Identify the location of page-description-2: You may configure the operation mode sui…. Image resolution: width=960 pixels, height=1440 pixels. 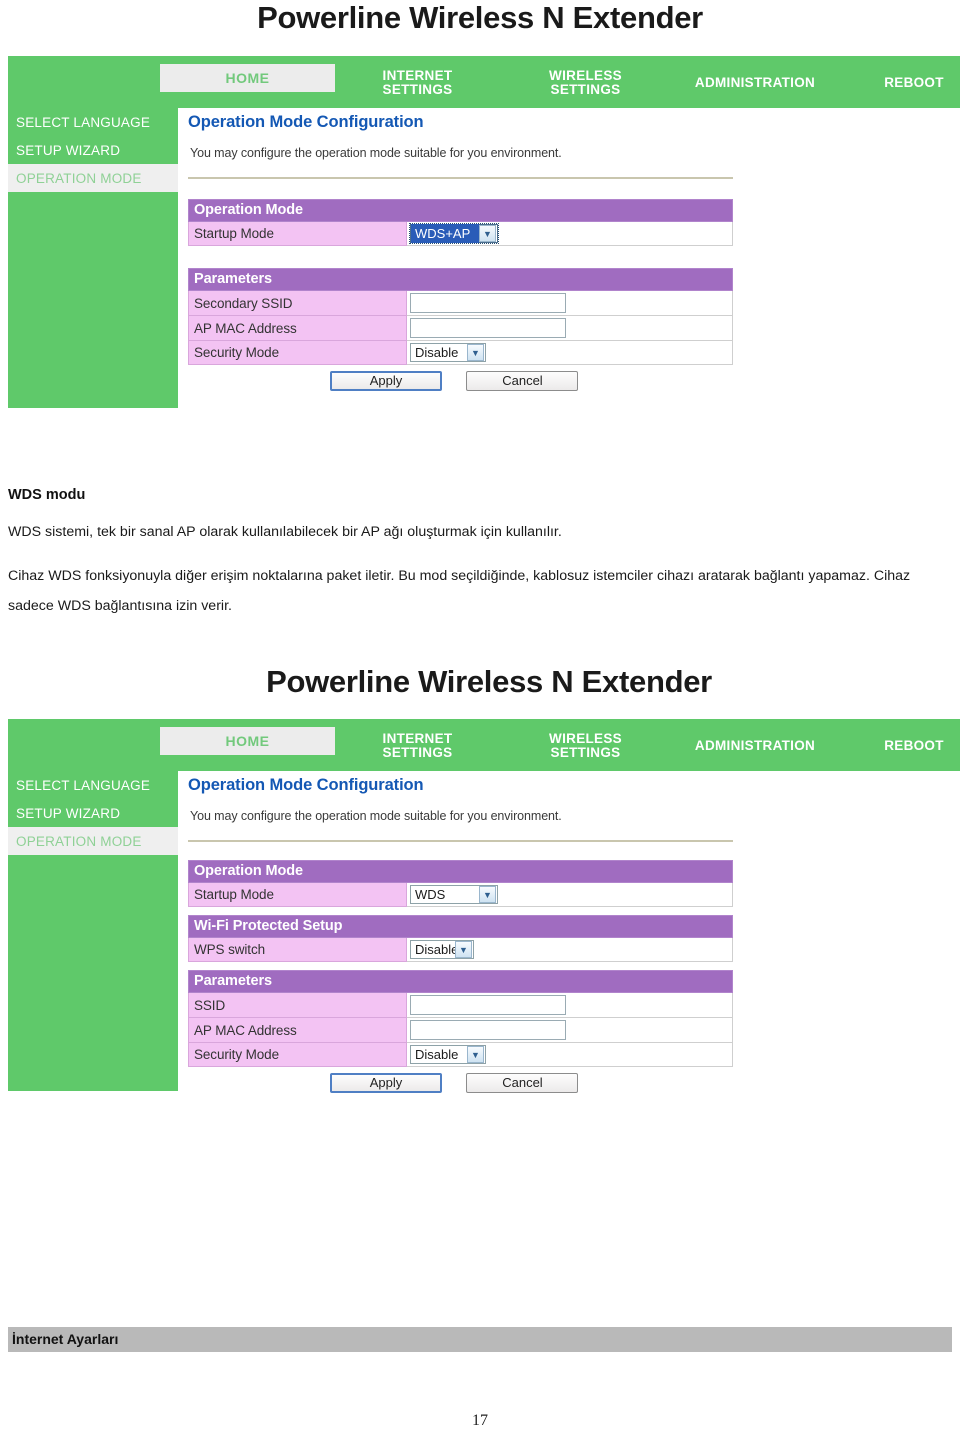
(376, 816).